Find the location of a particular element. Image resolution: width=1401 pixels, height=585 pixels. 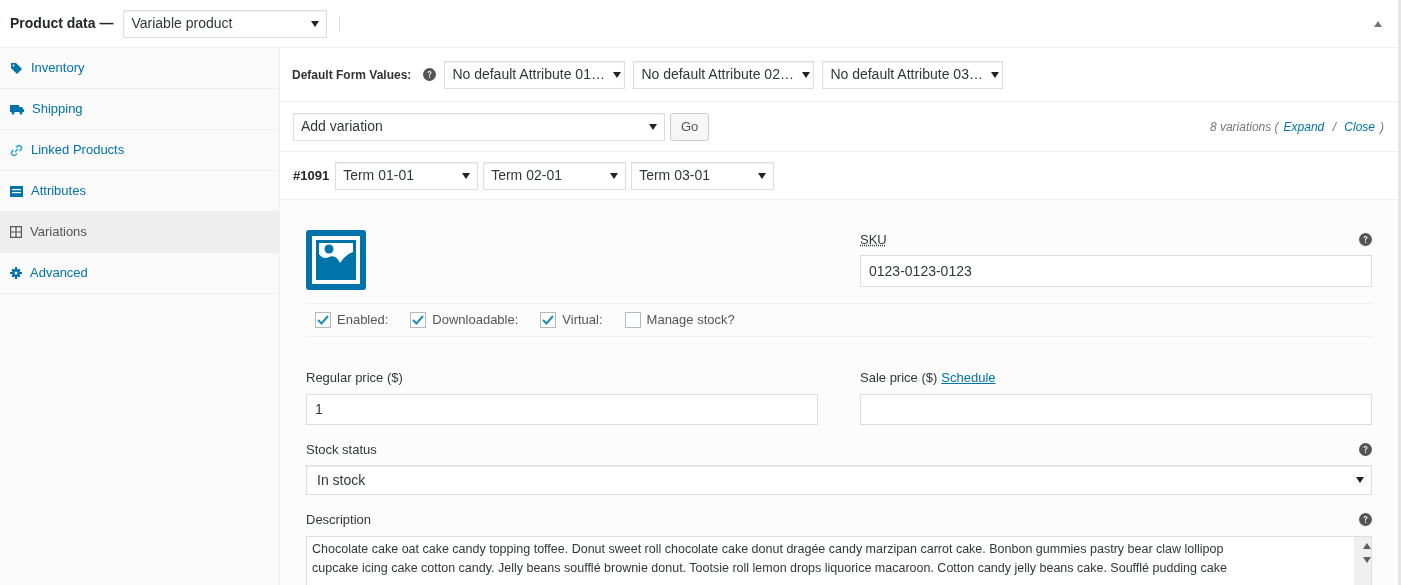

scroll-up-icon is located at coordinates (1366, 545).